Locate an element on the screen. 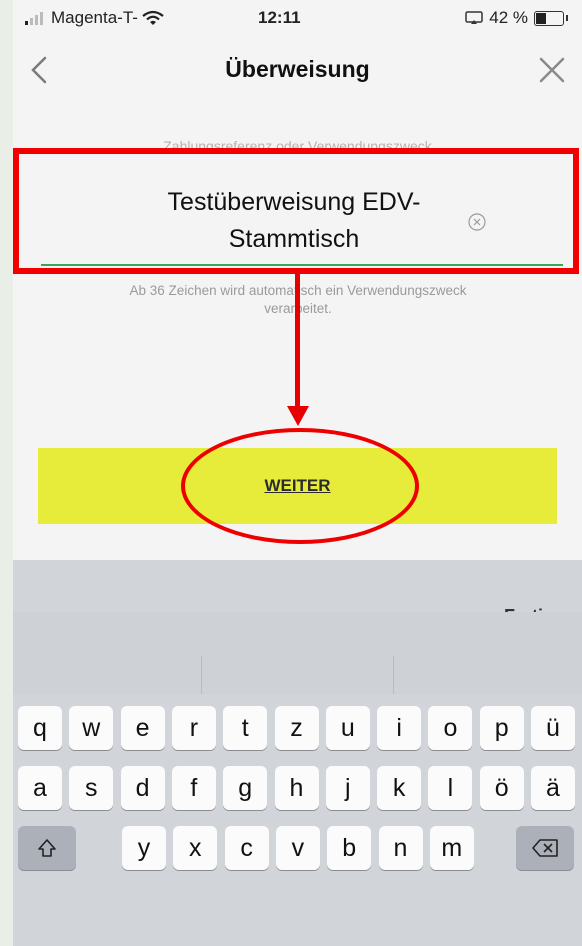 This screenshot has width=582, height=946. signal-icon is located at coordinates (34, 18).